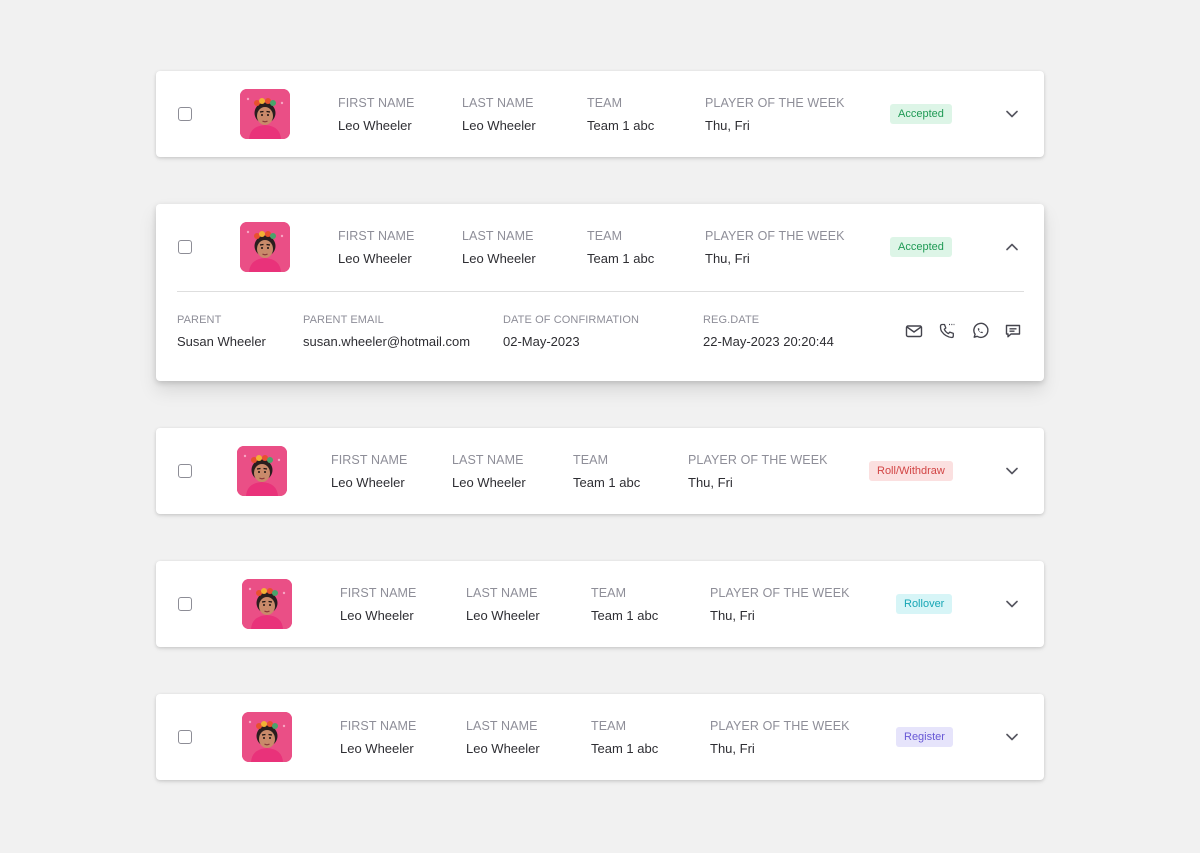  I want to click on parent-email-field: PARENT EMAIL susan.wheeler@hotmail.com, so click(386, 331).